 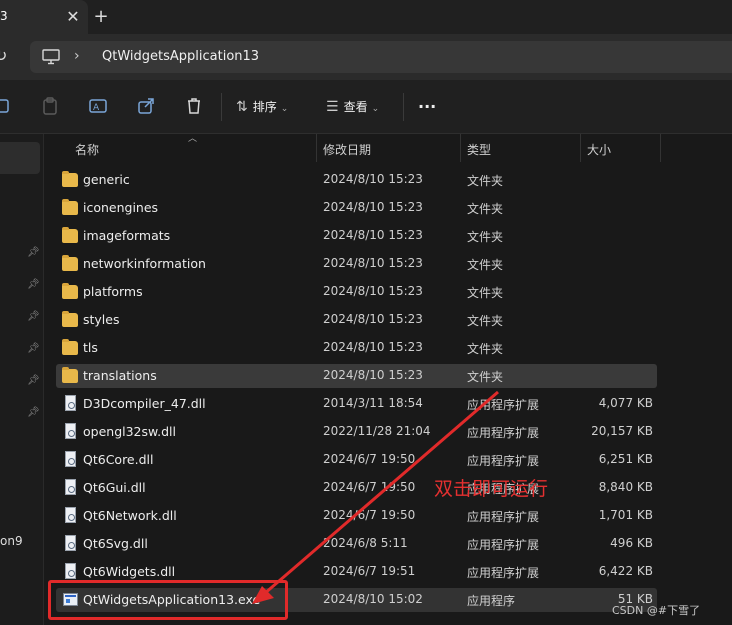 What do you see at coordinates (118, 459) in the screenshot?
I see `file-name: Qt6Core.dll` at bounding box center [118, 459].